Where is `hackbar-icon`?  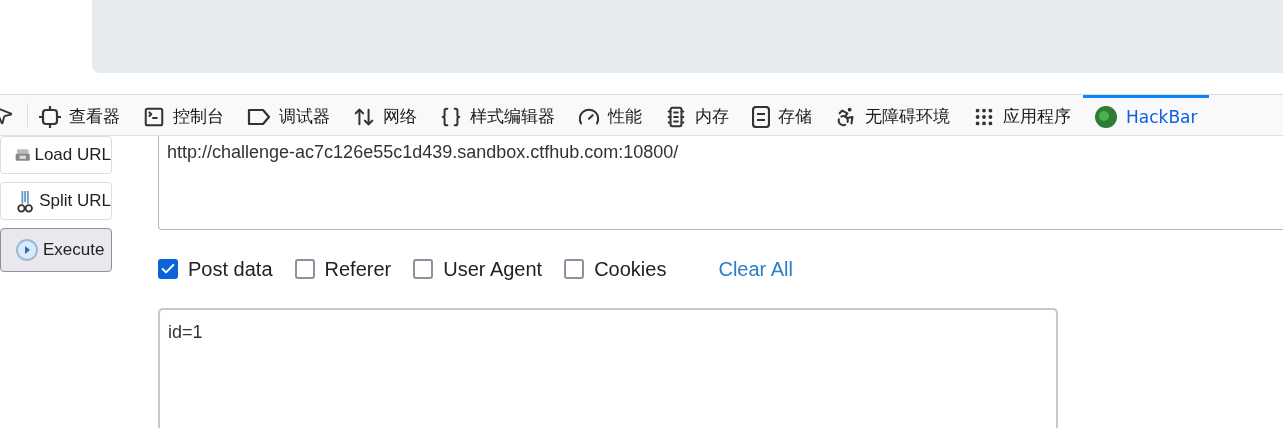 hackbar-icon is located at coordinates (1106, 116).